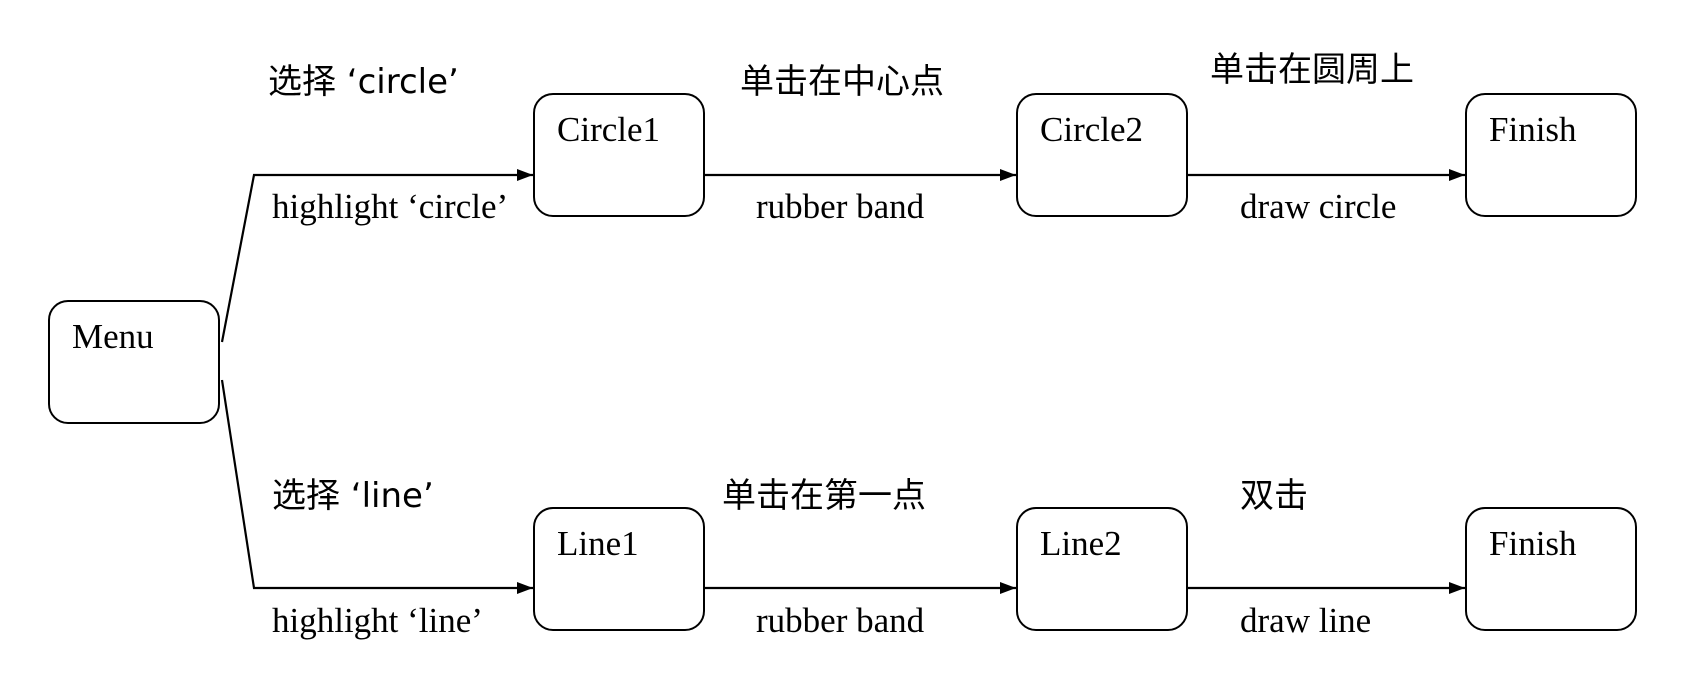 This screenshot has height=694, width=1684. Describe the element at coordinates (1274, 496) in the screenshot. I see `line2-to-finish-event-label: 双击` at that location.